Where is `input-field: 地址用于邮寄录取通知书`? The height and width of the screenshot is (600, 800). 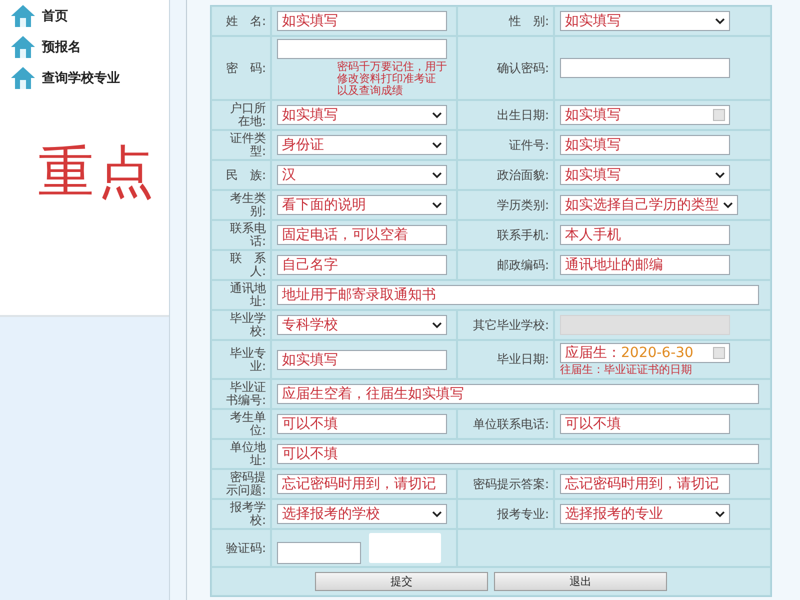
input-field: 地址用于邮寄录取通知书 is located at coordinates (518, 295).